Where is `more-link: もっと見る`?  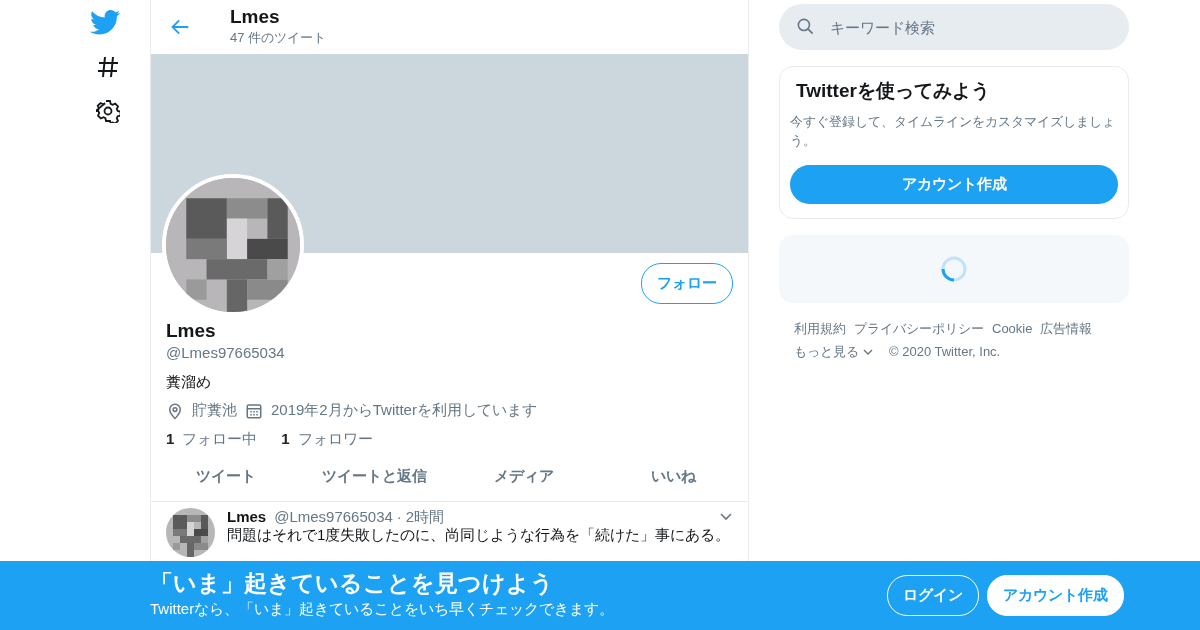
more-link: もっと見る is located at coordinates (833, 351).